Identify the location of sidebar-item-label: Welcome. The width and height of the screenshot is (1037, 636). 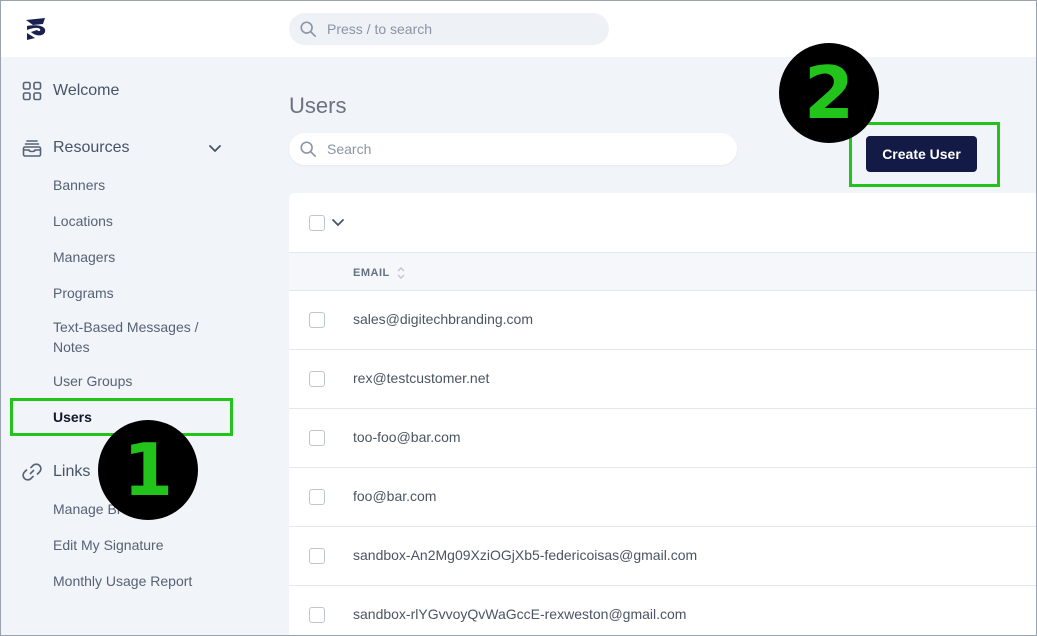
(86, 90).